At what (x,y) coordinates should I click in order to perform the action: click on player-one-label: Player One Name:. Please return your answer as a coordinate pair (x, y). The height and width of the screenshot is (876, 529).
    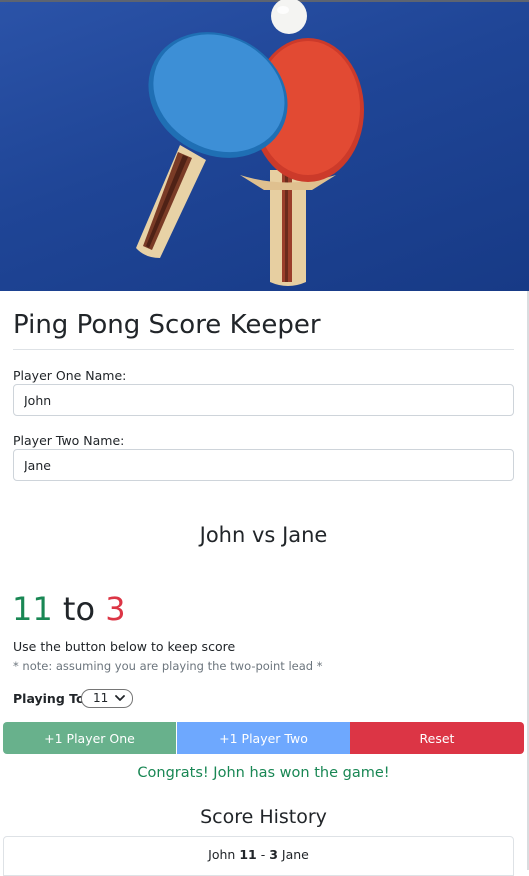
    Looking at the image, I should click on (70, 375).